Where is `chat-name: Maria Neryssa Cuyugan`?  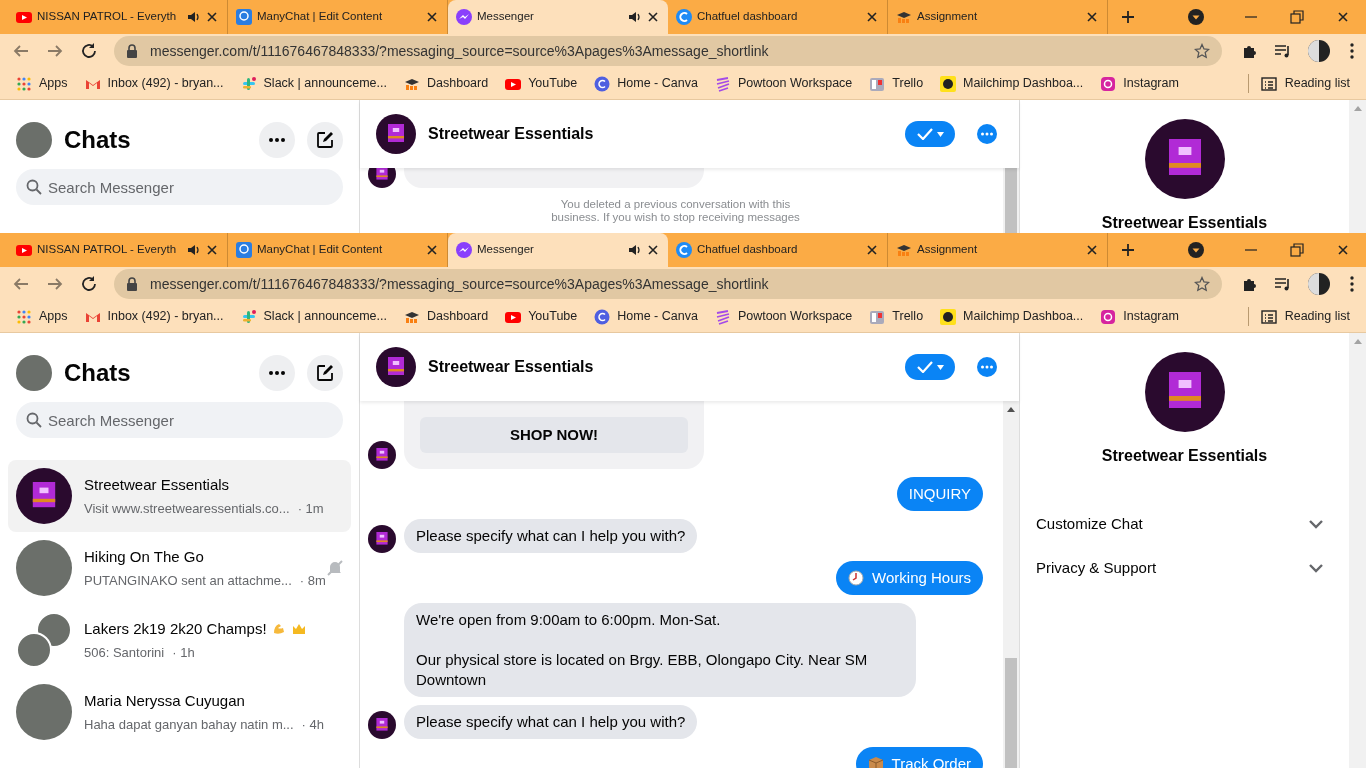
chat-name: Maria Neryssa Cuyugan is located at coordinates (164, 700).